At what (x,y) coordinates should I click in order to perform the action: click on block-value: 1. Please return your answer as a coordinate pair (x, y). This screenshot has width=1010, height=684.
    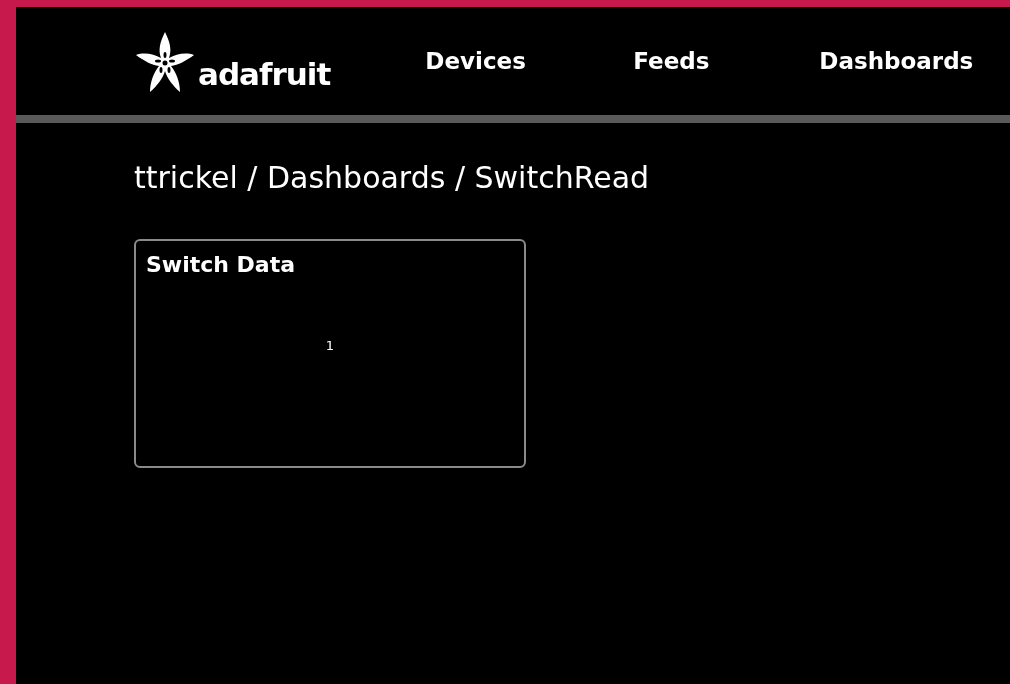
    Looking at the image, I should click on (330, 346).